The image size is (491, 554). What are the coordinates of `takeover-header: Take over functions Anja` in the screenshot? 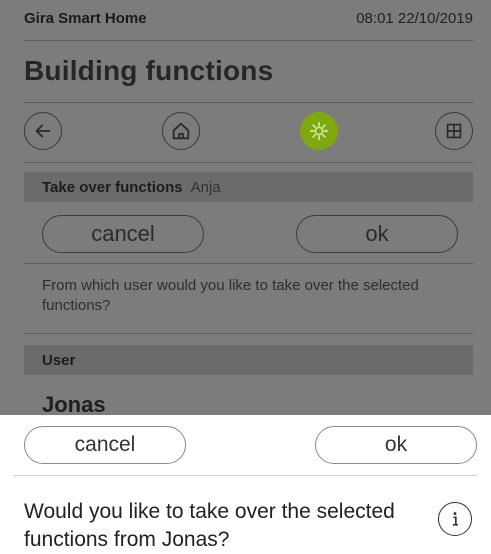 It's located at (248, 187).